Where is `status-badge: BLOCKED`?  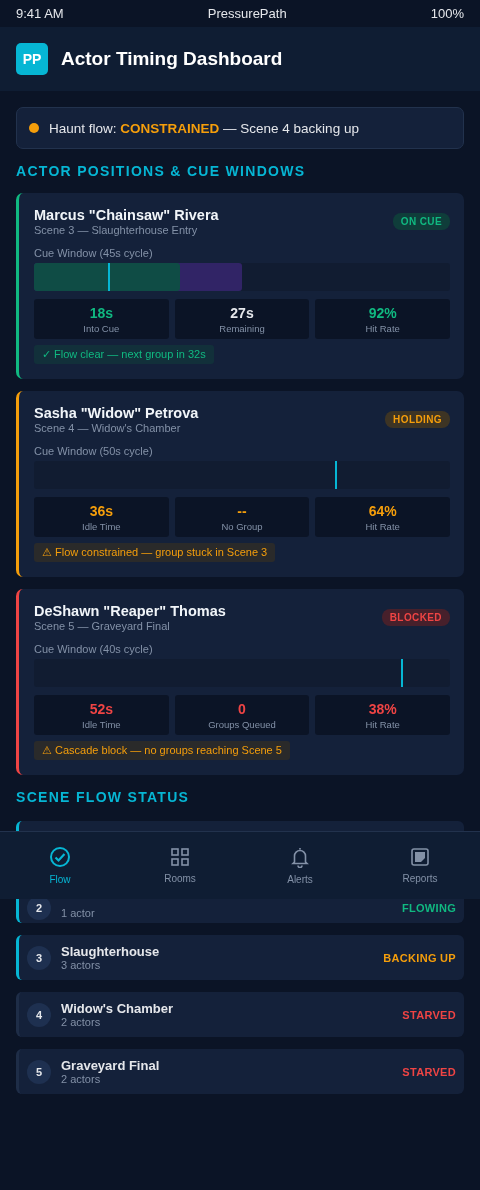 status-badge: BLOCKED is located at coordinates (415, 617).